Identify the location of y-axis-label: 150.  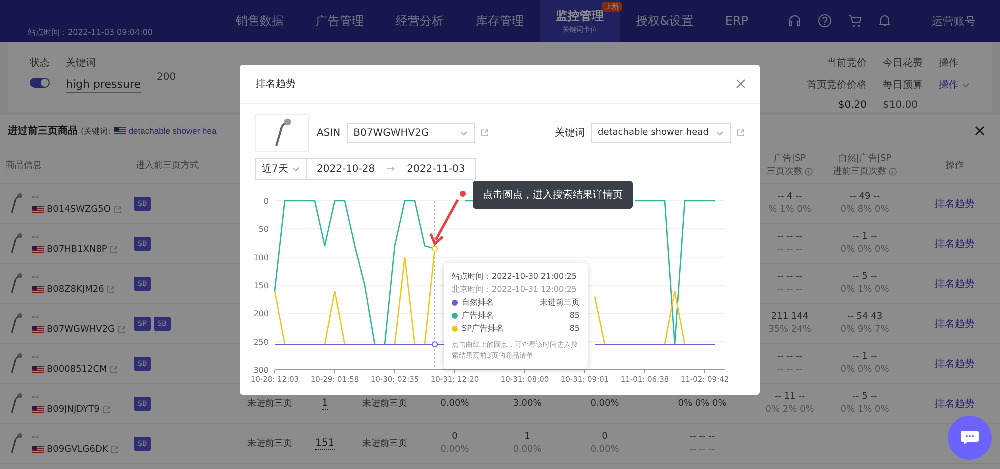
(261, 286).